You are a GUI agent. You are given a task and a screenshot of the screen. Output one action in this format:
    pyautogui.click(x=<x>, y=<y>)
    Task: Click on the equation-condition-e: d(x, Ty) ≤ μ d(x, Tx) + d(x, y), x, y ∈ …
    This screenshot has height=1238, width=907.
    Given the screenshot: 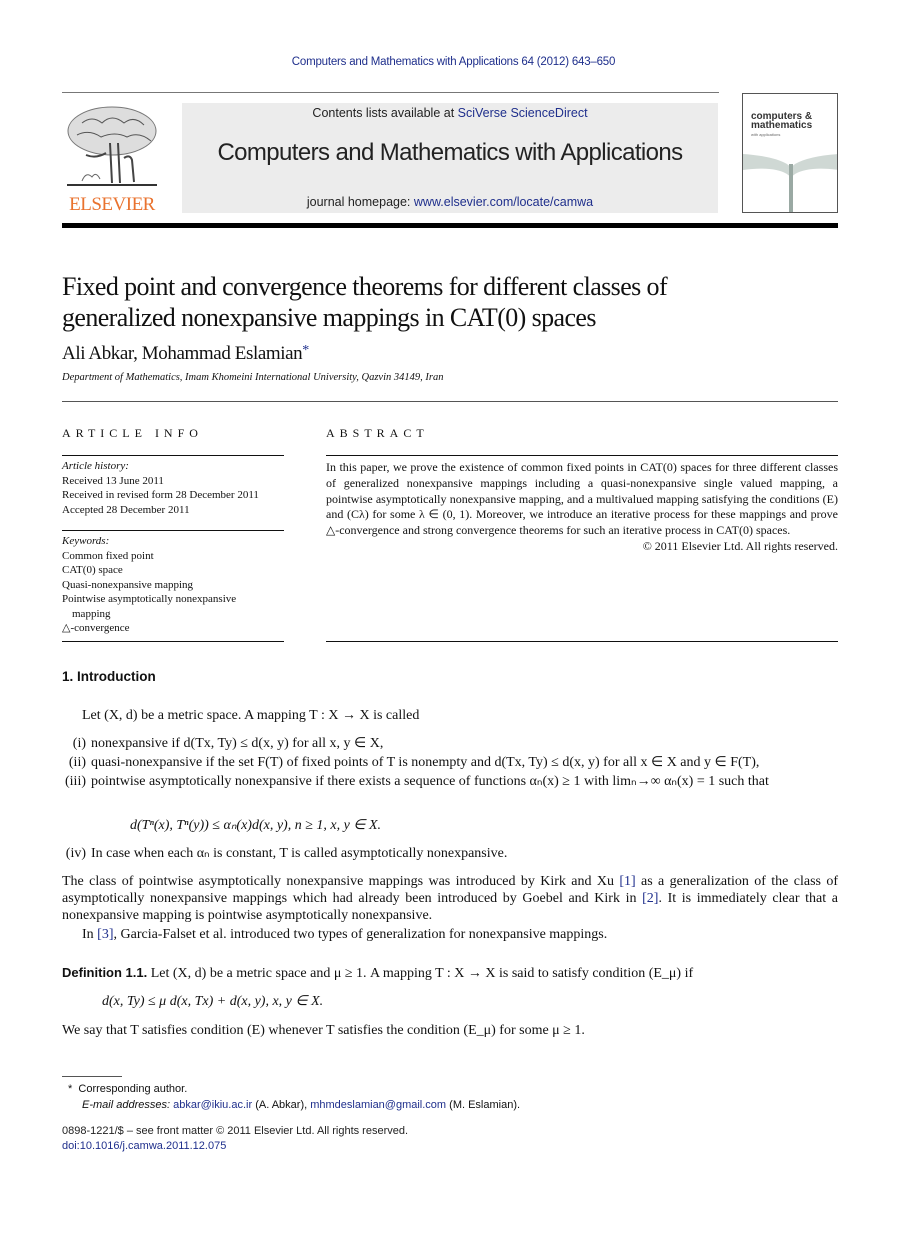 What is the action you would take?
    pyautogui.click(x=213, y=1001)
    